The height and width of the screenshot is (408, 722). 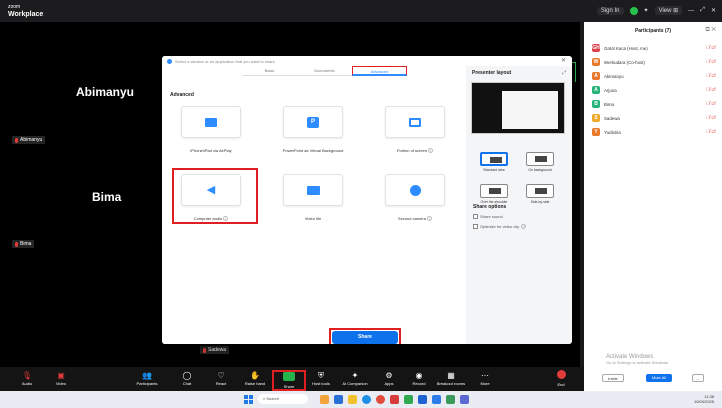 What do you see at coordinates (613, 378) in the screenshot?
I see `invite-button: Invite` at bounding box center [613, 378].